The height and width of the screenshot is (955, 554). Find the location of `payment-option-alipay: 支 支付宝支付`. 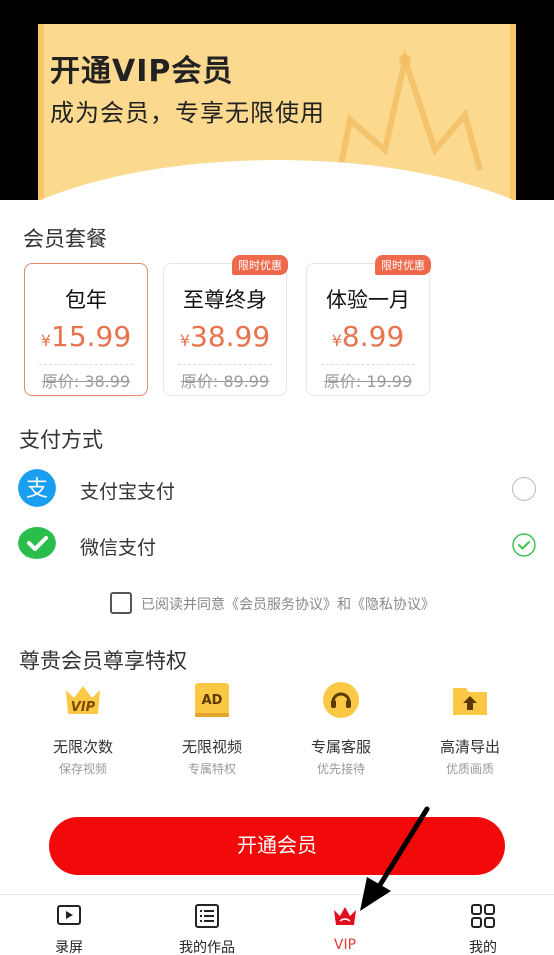

payment-option-alipay: 支 支付宝支付 is located at coordinates (277, 492).